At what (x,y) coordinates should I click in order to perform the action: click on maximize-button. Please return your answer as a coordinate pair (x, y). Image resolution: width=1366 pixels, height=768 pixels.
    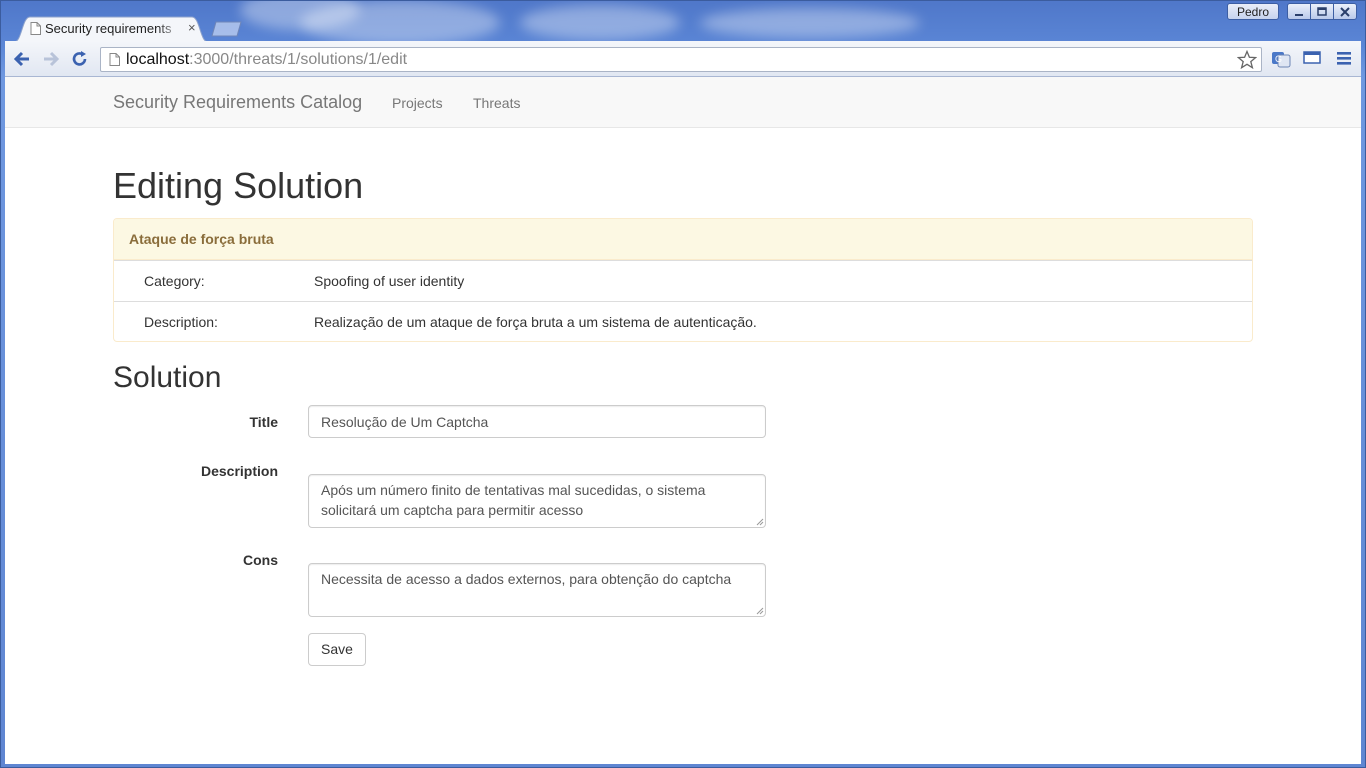
    Looking at the image, I should click on (1322, 11).